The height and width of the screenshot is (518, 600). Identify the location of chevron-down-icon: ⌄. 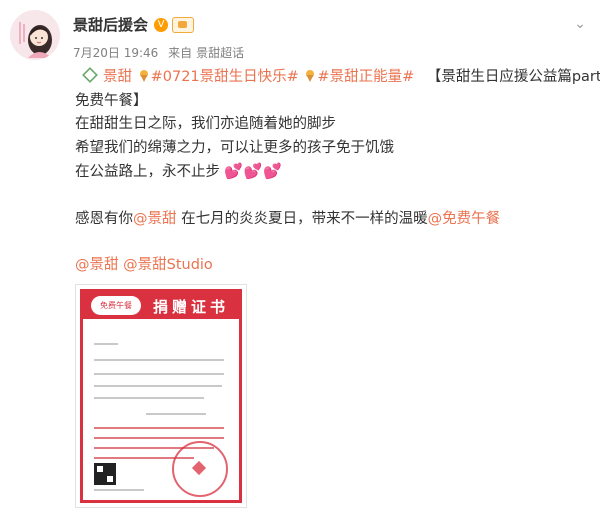
(580, 24).